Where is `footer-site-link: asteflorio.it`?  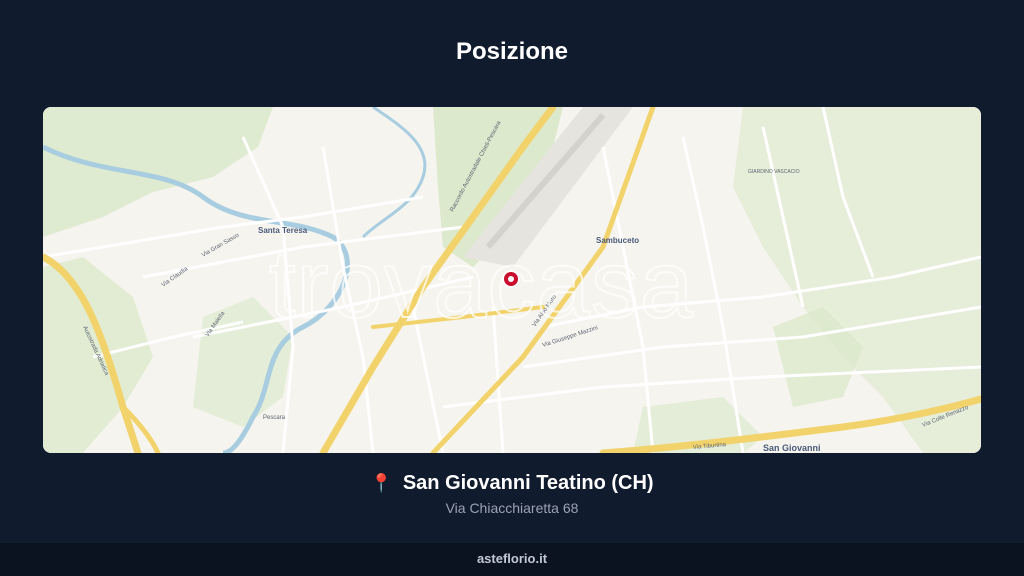 footer-site-link: asteflorio.it is located at coordinates (512, 558).